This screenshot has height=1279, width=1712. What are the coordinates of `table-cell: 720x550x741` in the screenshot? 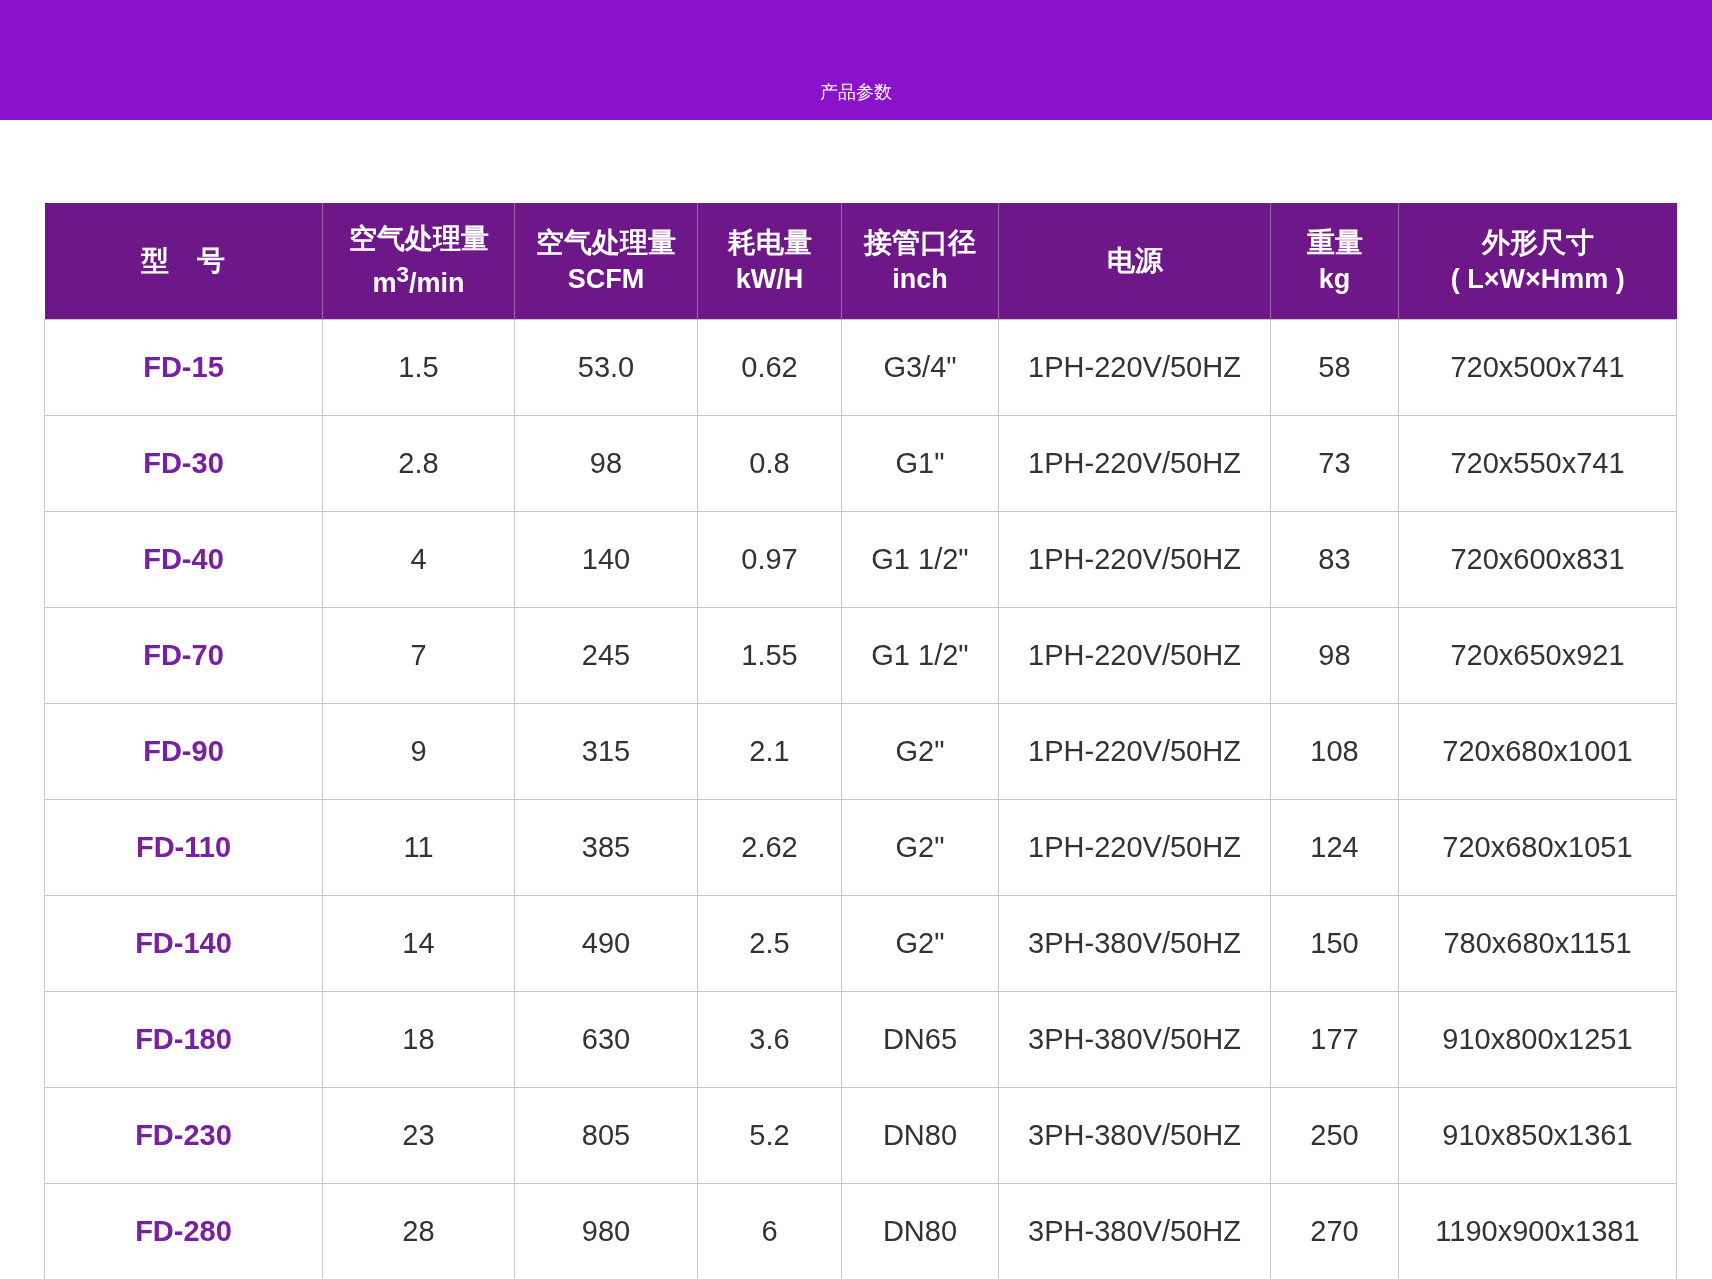 It's located at (1537, 463).